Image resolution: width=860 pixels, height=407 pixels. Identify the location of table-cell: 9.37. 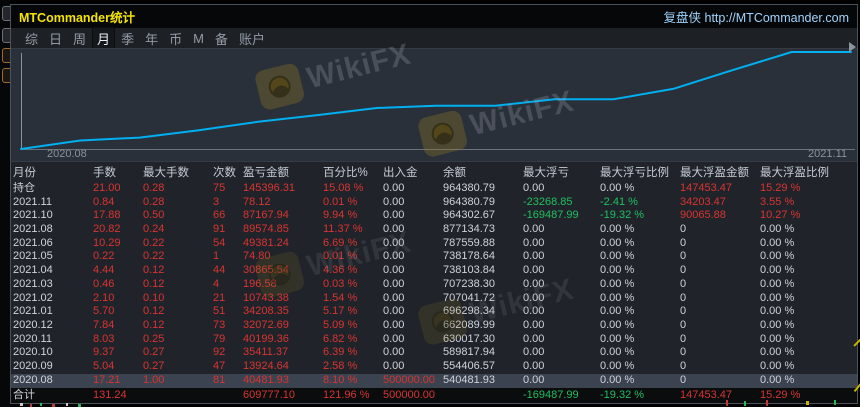
(104, 352).